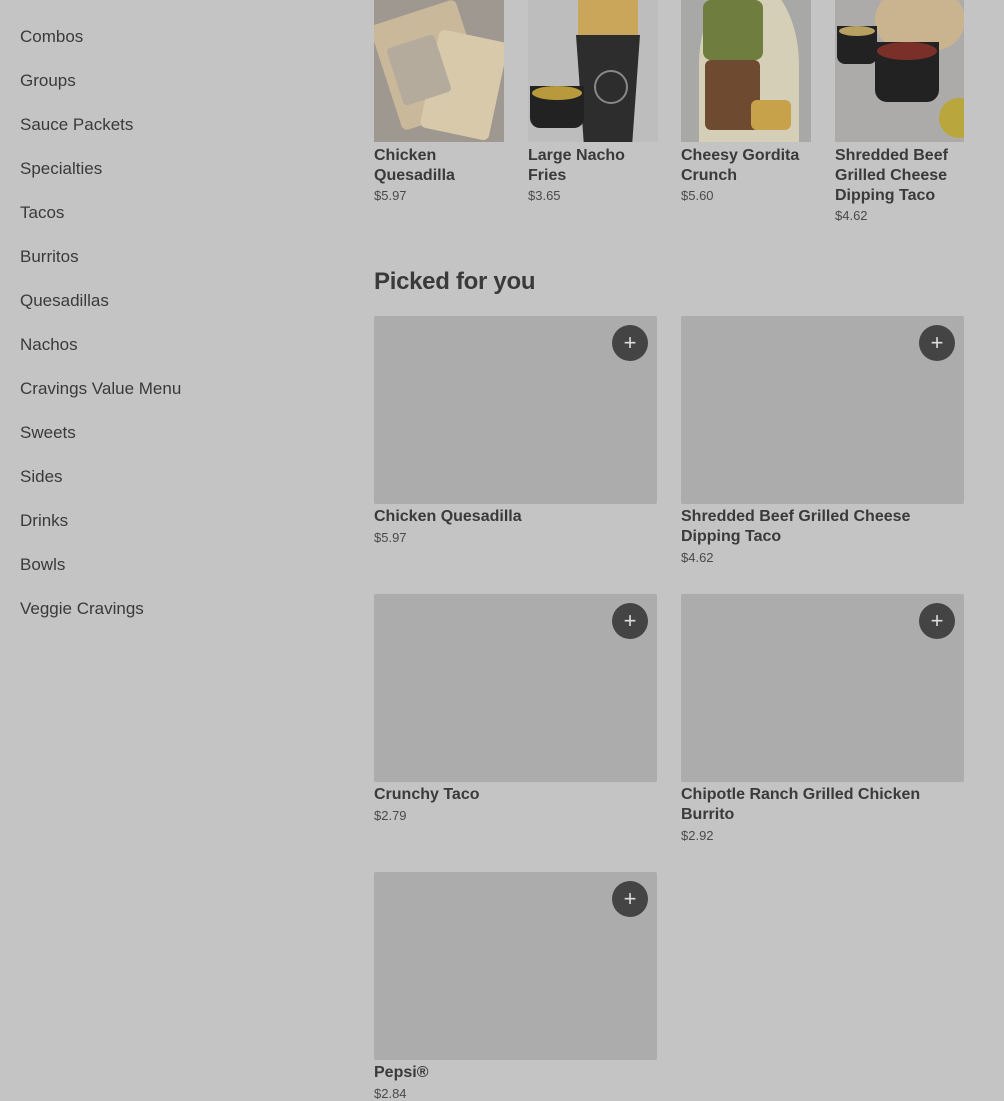 This screenshot has height=1101, width=1004. What do you see at coordinates (48, 81) in the screenshot?
I see `sidebar-item-groups: Groups` at bounding box center [48, 81].